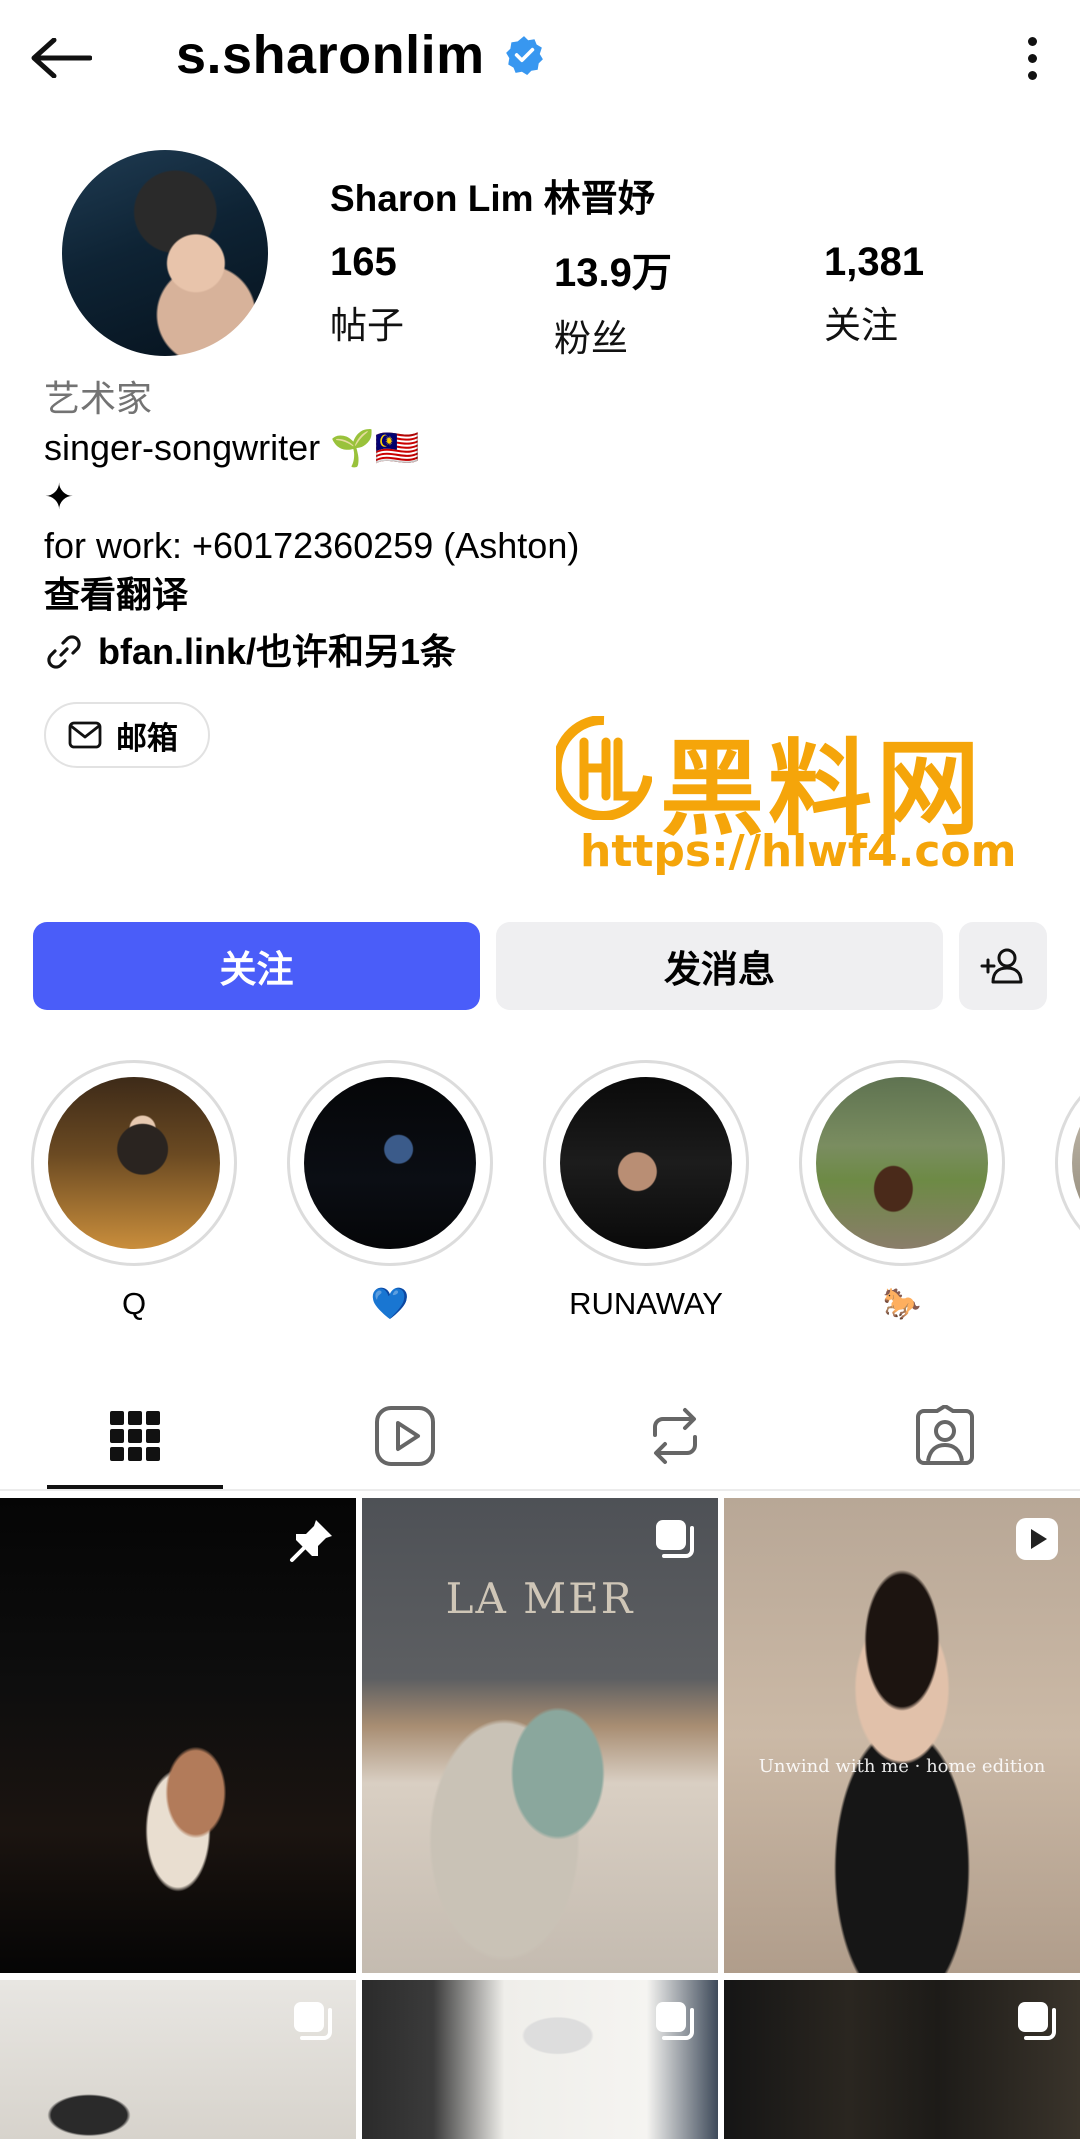  What do you see at coordinates (312, 545) in the screenshot?
I see `bio-line: for work: +60172360259 (Ashton)` at bounding box center [312, 545].